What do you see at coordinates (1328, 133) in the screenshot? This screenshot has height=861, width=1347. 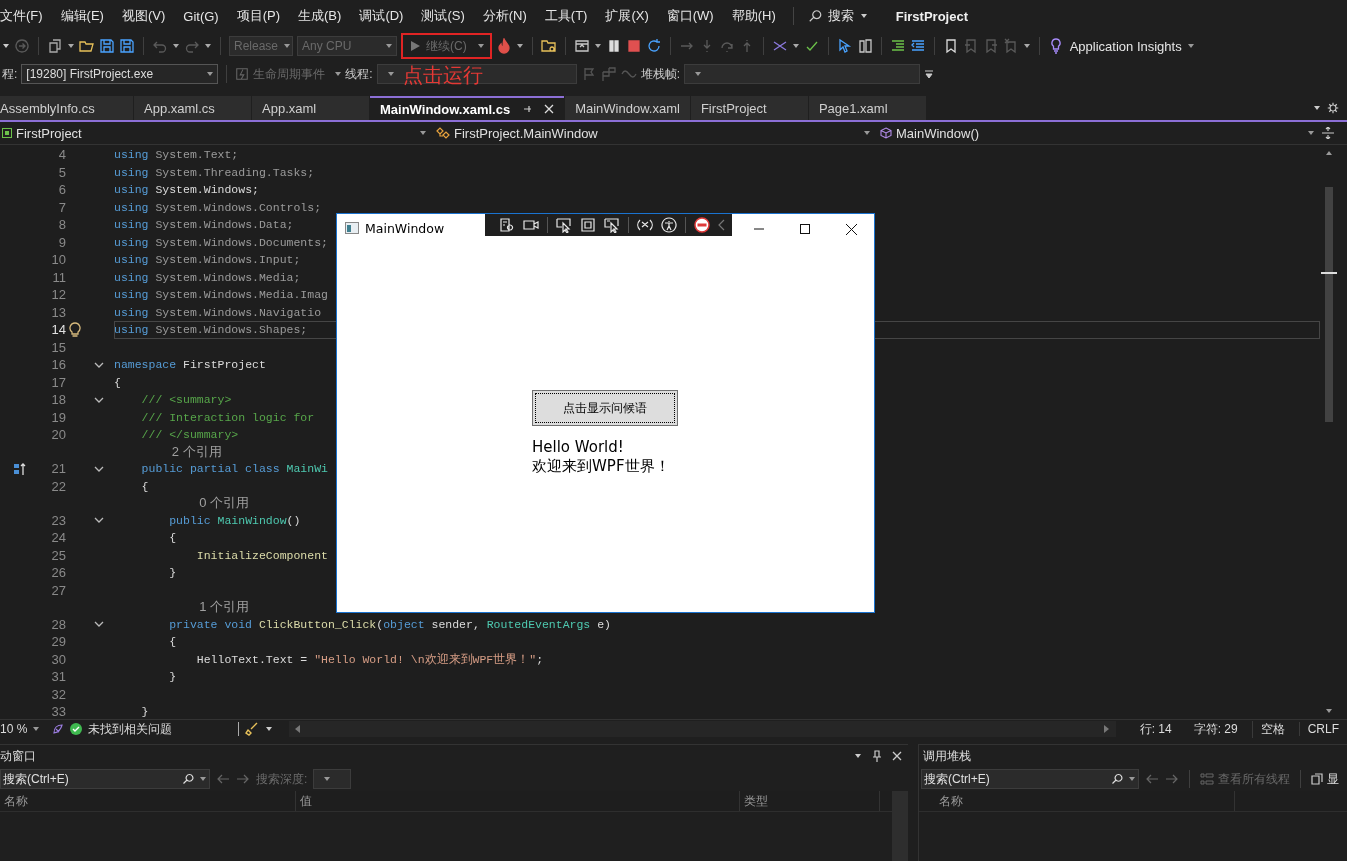 I see `split-icon` at bounding box center [1328, 133].